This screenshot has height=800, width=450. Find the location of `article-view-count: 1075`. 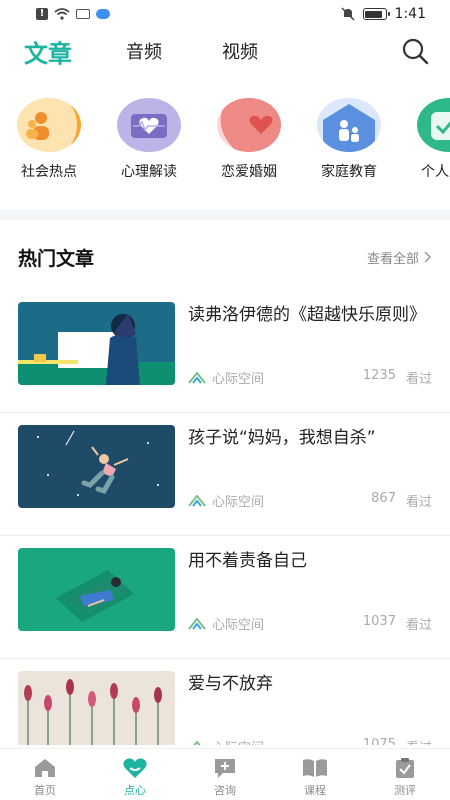

article-view-count: 1075 is located at coordinates (379, 741).